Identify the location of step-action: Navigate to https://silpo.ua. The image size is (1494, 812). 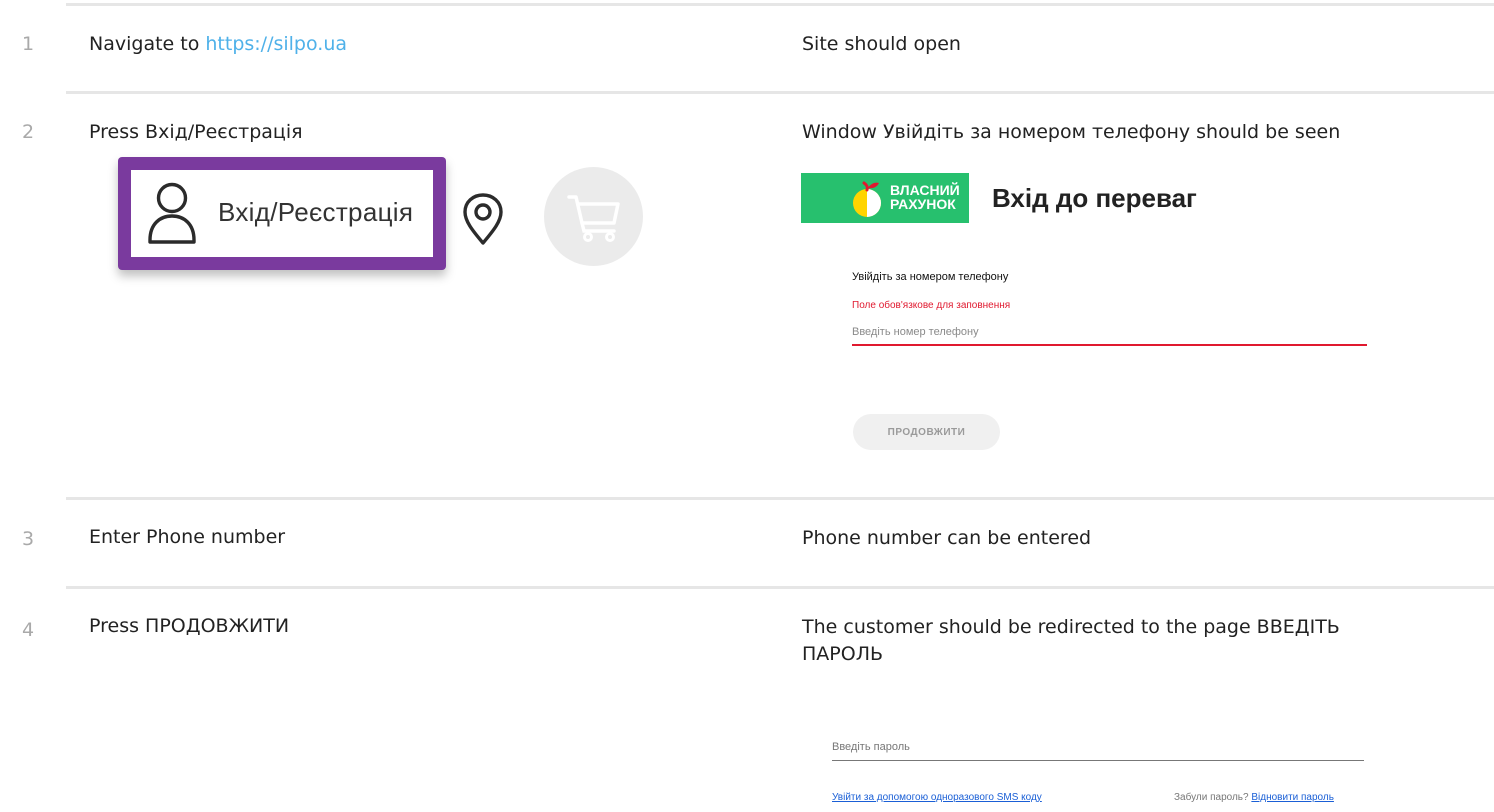
(218, 44).